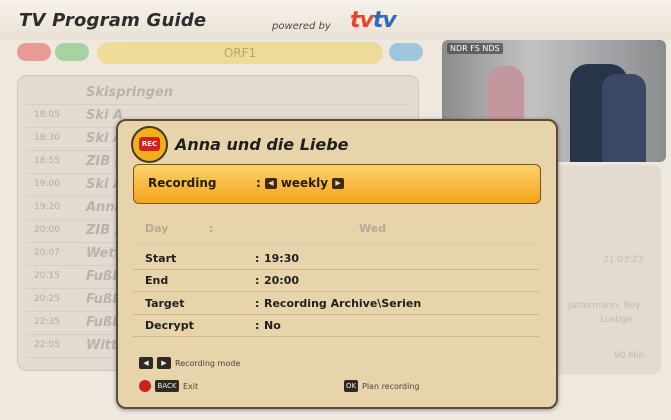 The height and width of the screenshot is (420, 671). What do you see at coordinates (301, 26) in the screenshot?
I see `powered-by-label: powered by` at bounding box center [301, 26].